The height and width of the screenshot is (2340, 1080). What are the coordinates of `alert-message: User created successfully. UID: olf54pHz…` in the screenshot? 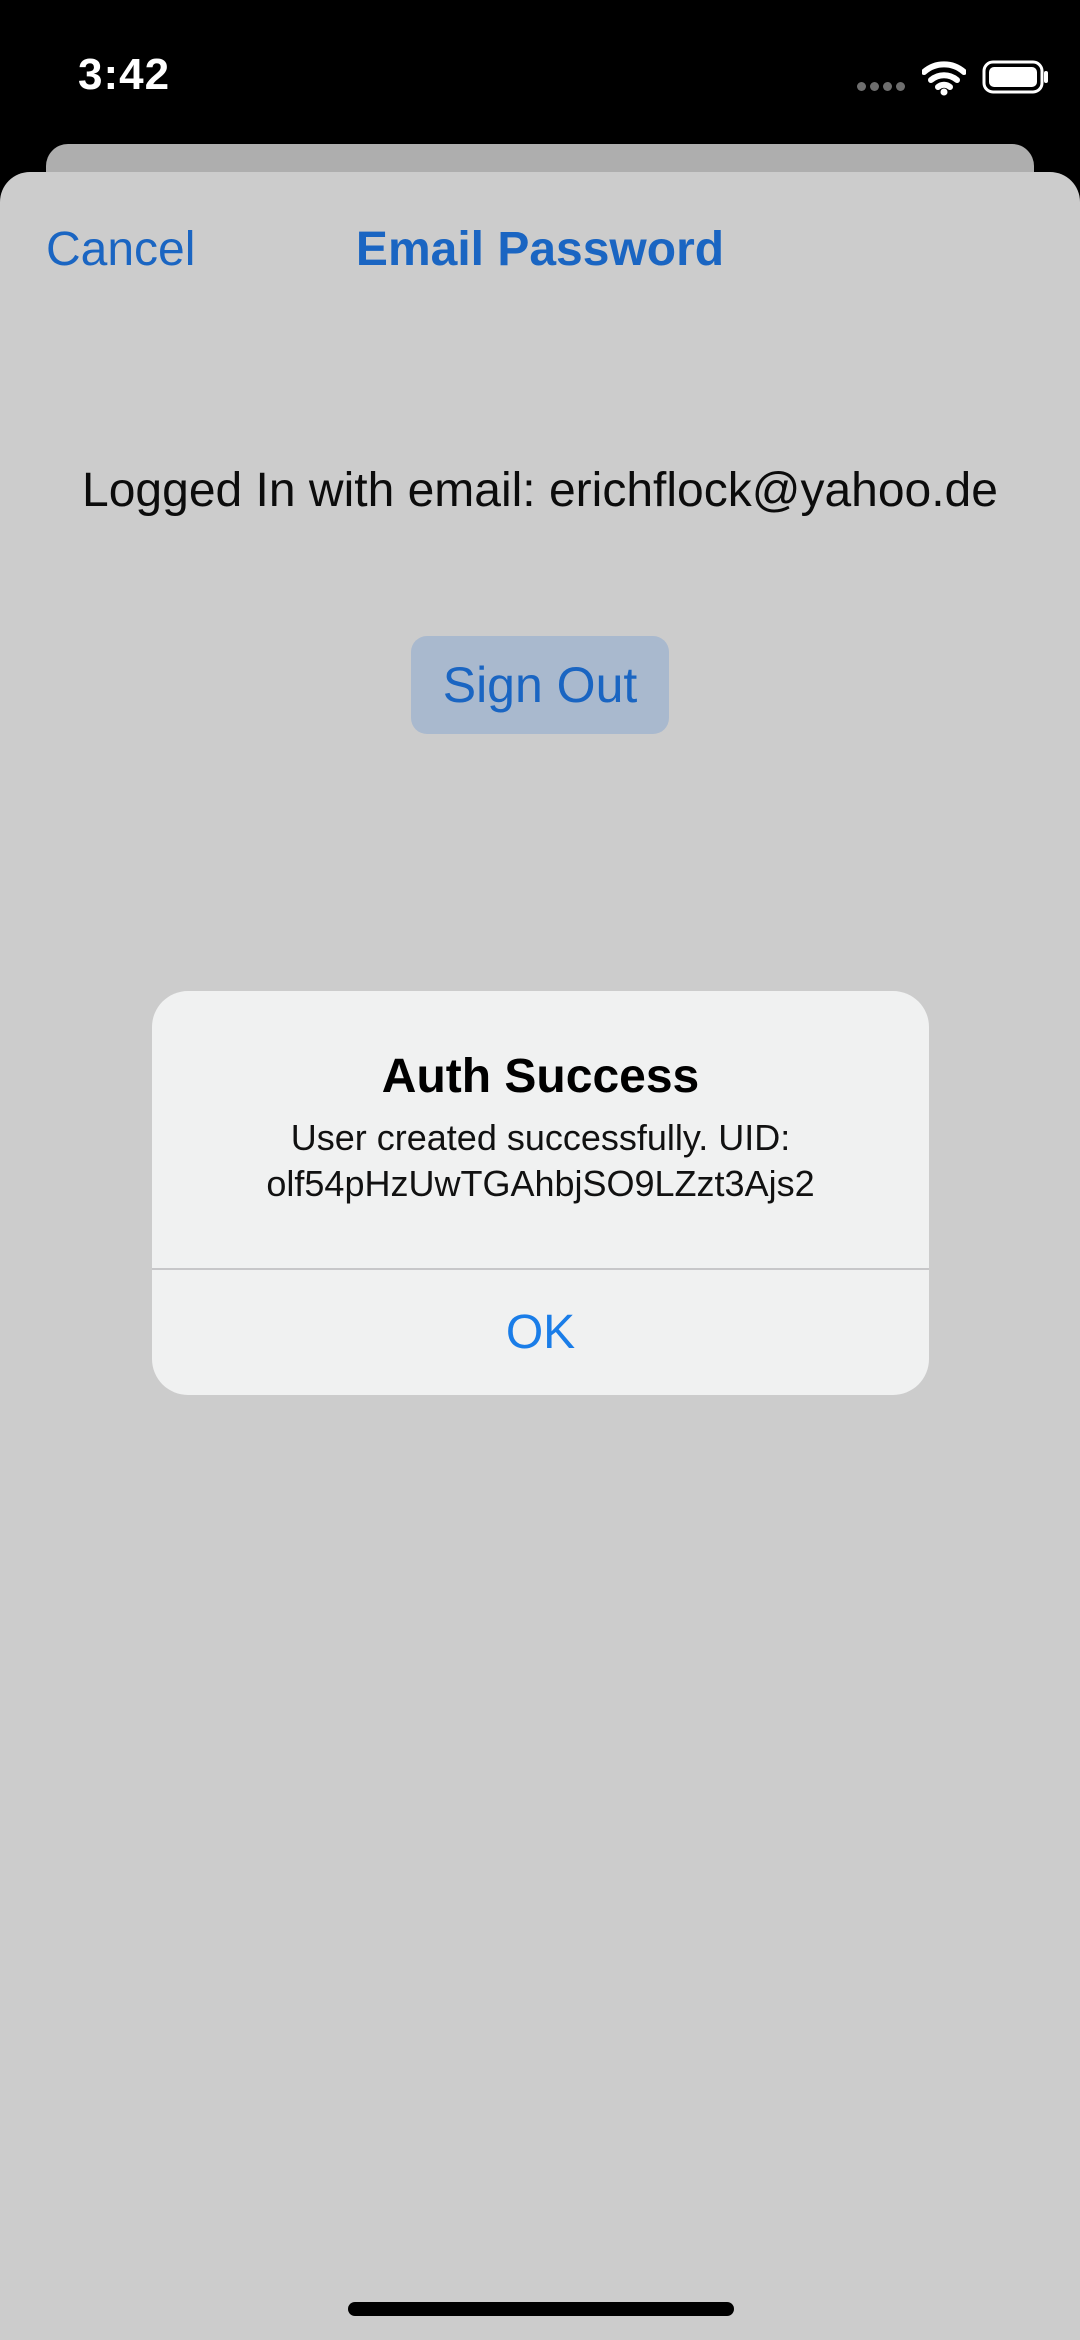 It's located at (540, 1161).